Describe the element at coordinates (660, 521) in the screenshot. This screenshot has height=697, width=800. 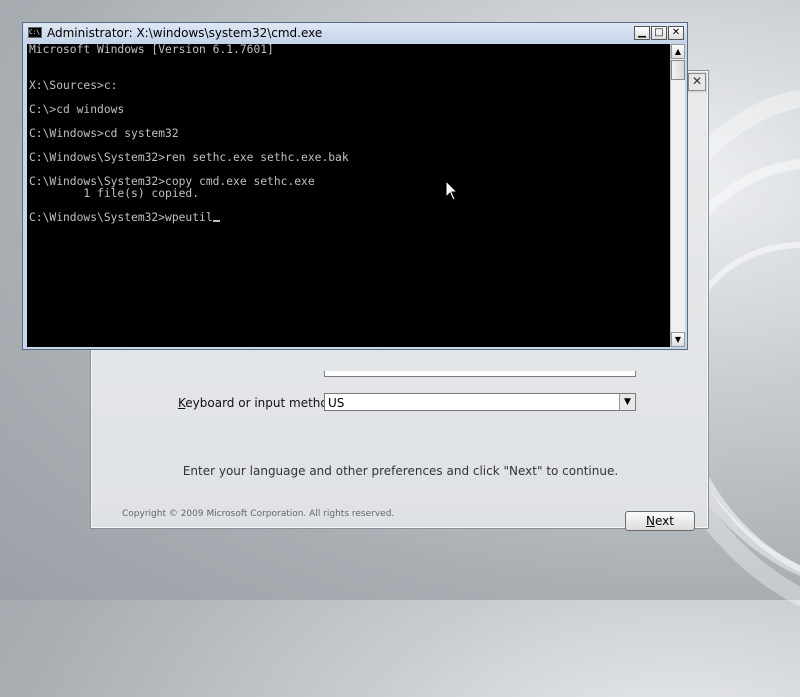
I see `next-button: Next` at that location.